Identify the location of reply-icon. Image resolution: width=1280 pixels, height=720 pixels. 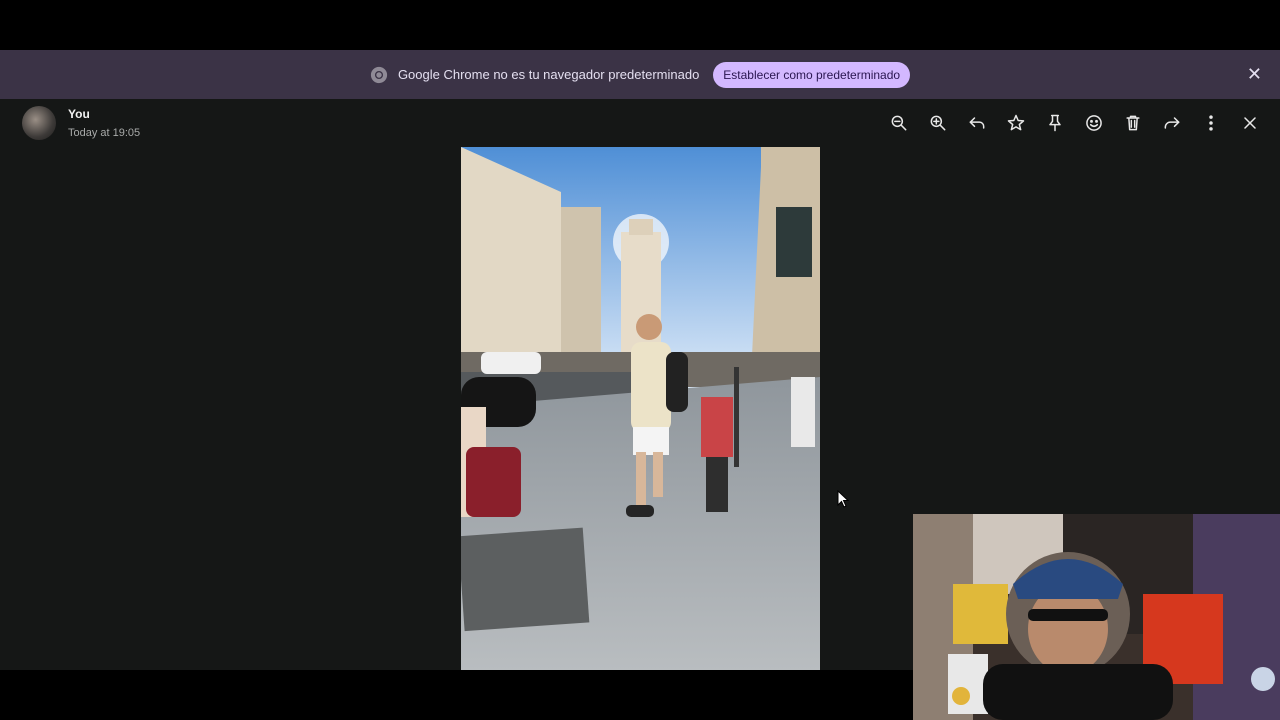
(977, 123).